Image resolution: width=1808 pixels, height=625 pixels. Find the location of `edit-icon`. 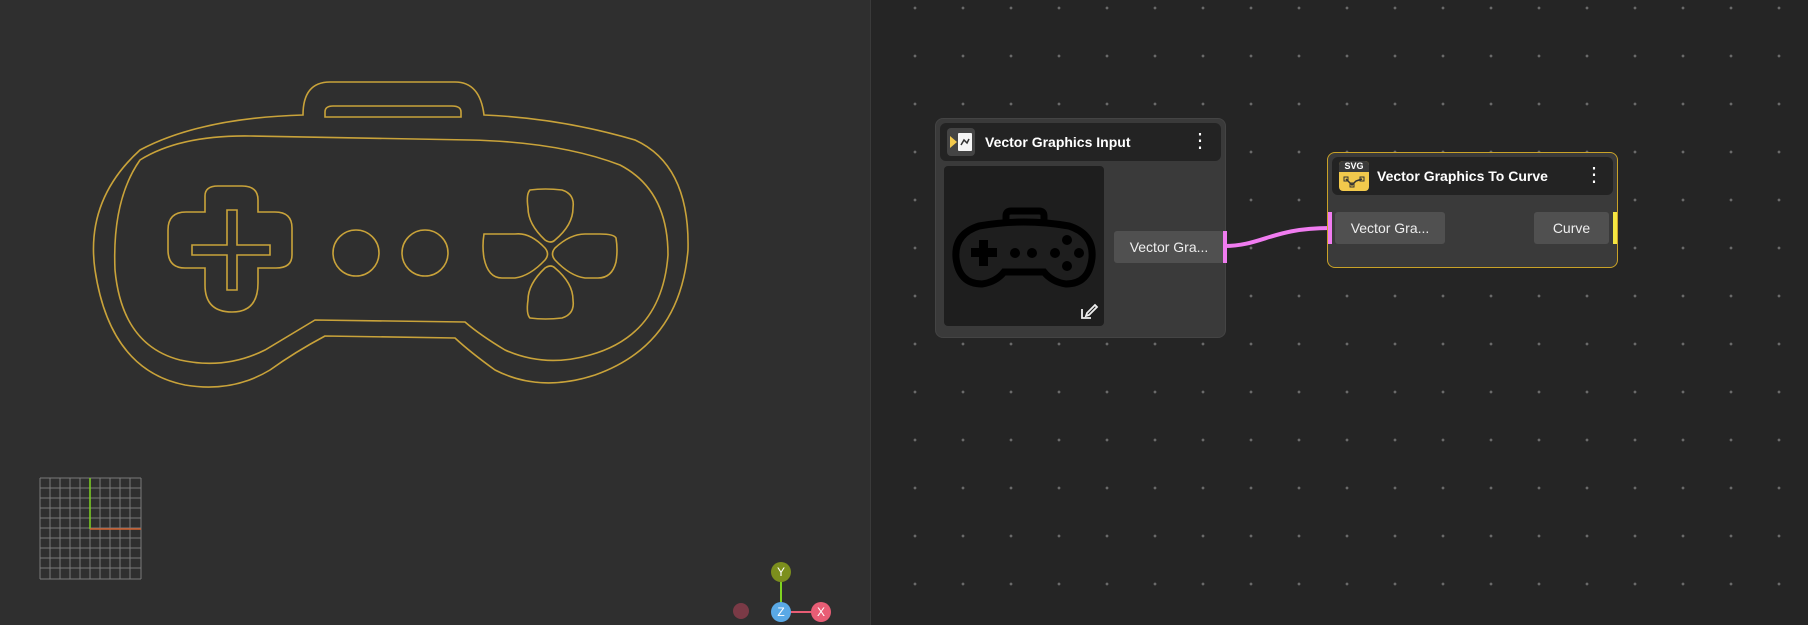

edit-icon is located at coordinates (1089, 311).